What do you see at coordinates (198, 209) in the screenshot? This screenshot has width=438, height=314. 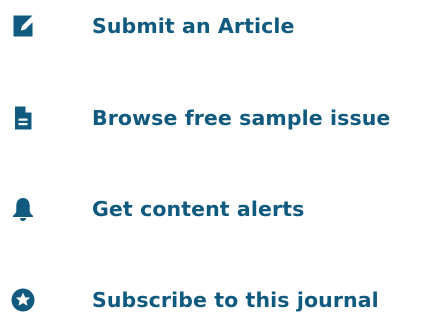 I see `content-alerts-label: Get content alerts` at bounding box center [198, 209].